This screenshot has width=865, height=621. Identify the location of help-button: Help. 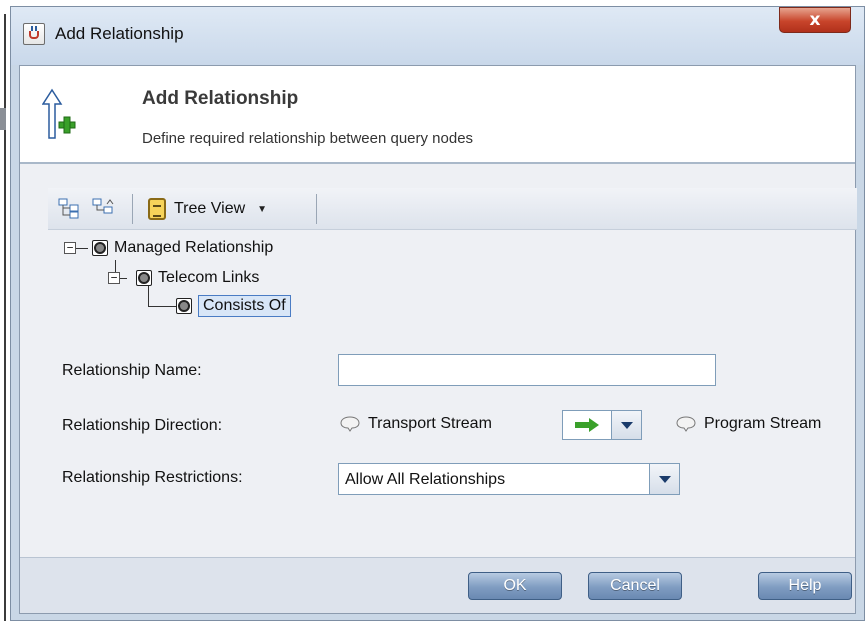
(805, 586).